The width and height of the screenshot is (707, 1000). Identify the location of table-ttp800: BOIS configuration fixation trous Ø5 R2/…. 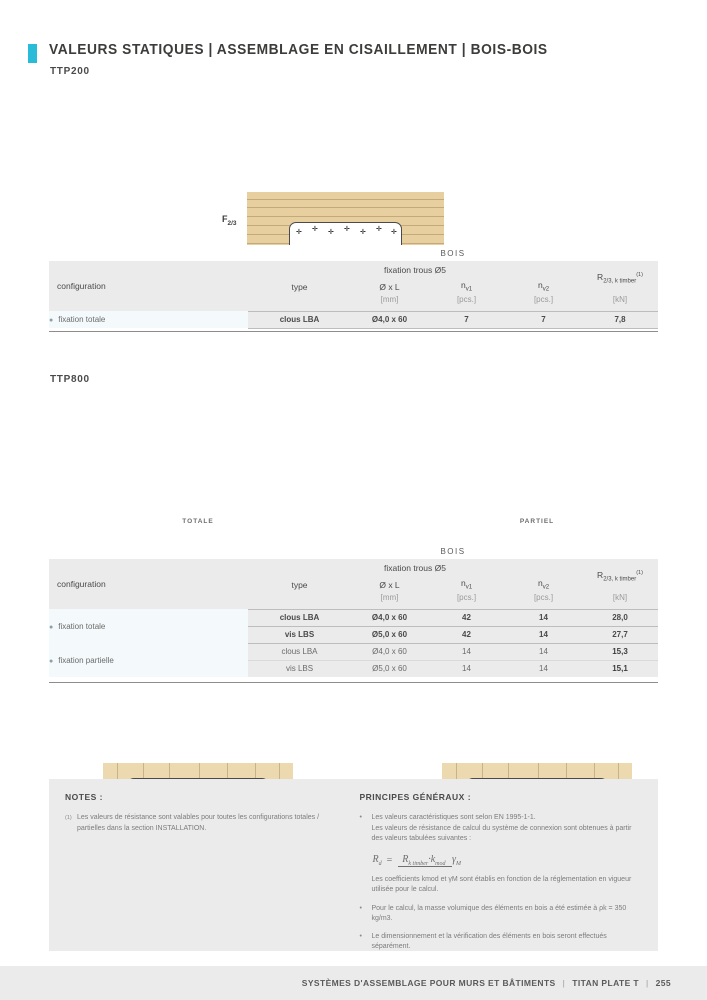
(353, 610).